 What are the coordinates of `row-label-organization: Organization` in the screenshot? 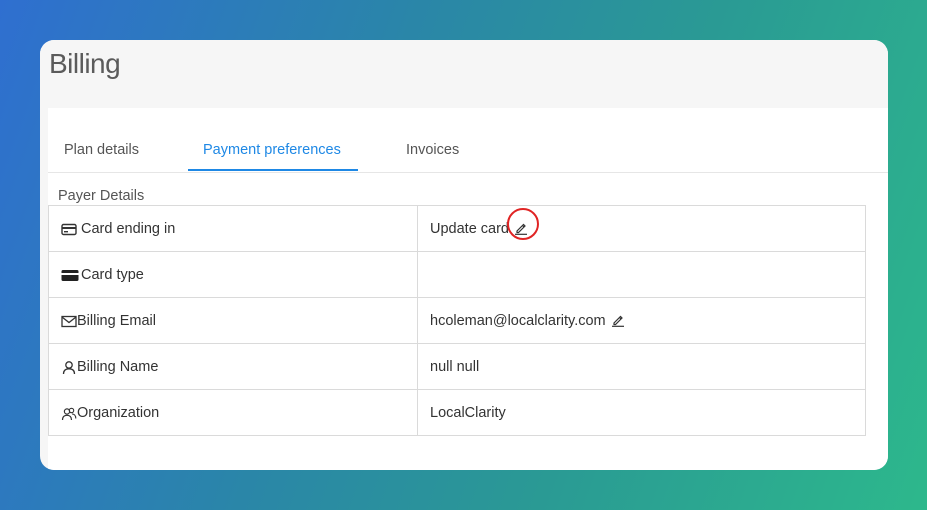 It's located at (118, 412).